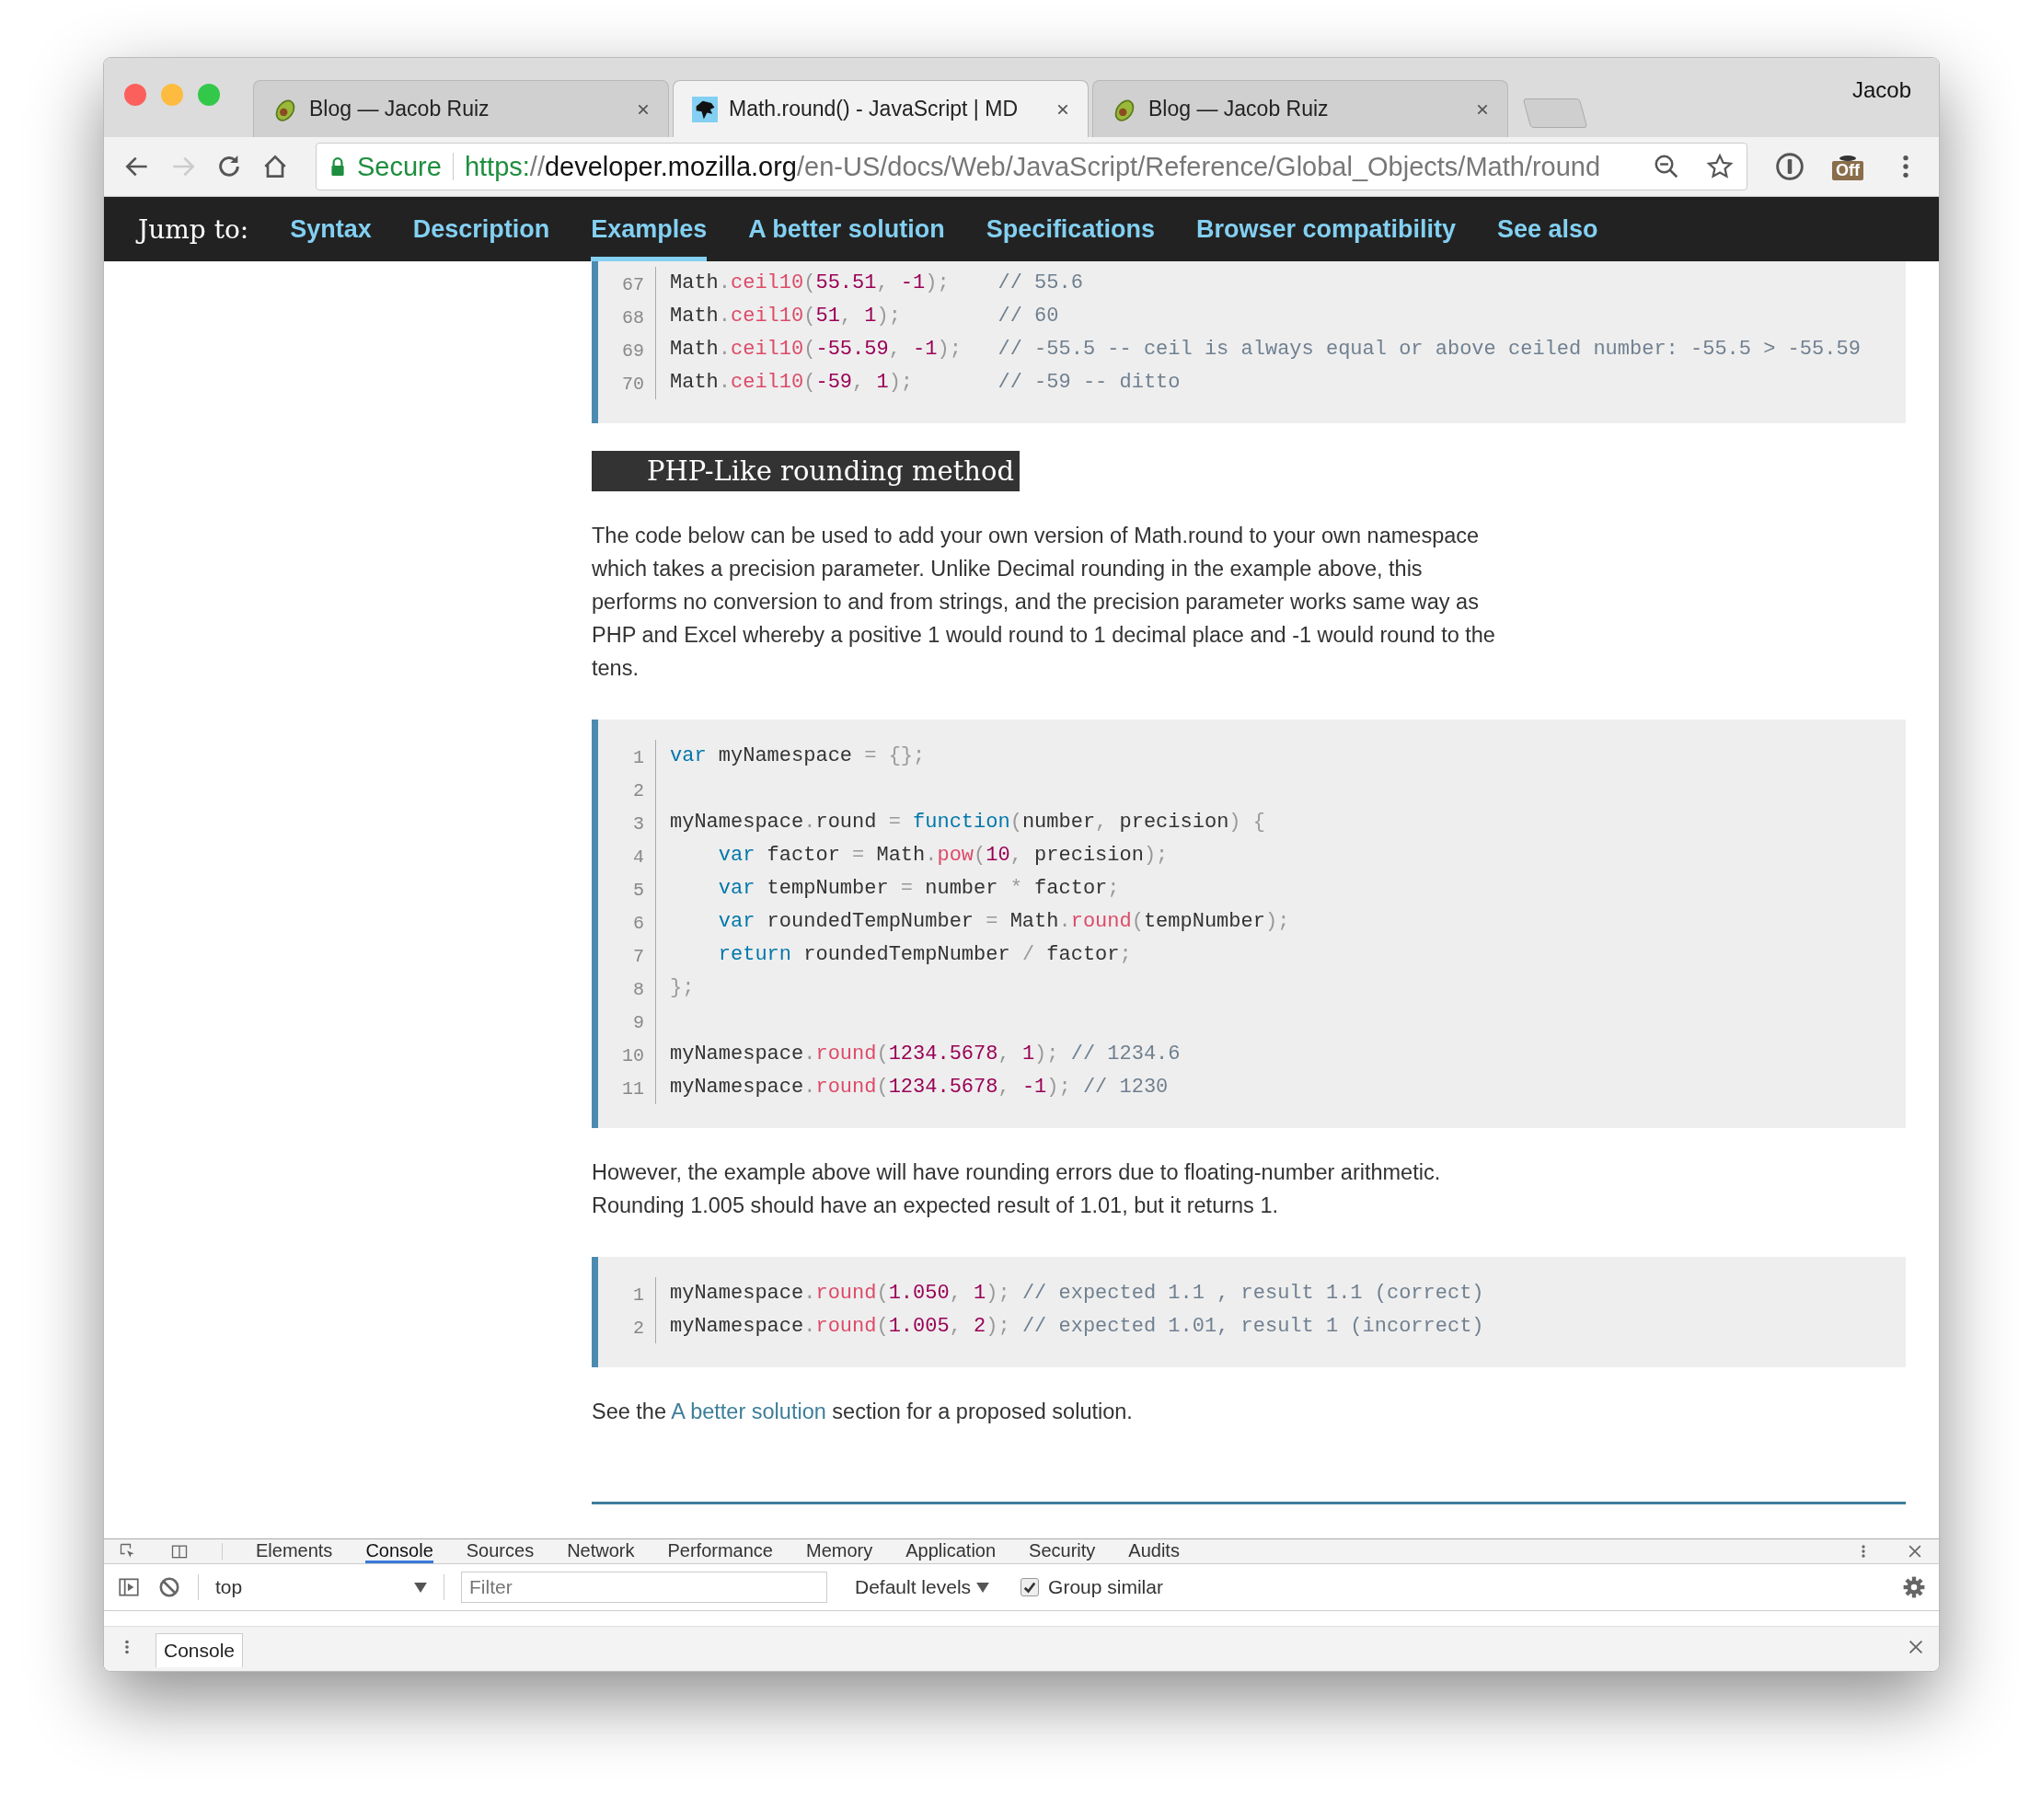 The image size is (2041, 1820). I want to click on devtools-tab: Elements, so click(294, 1551).